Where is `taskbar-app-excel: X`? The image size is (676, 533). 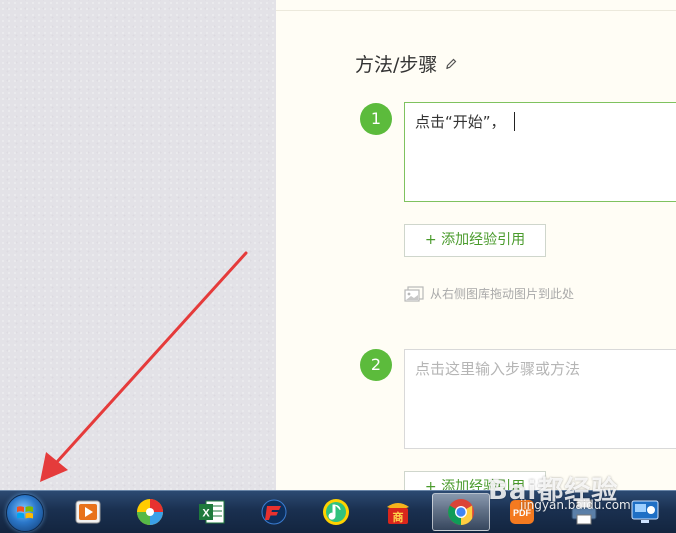 taskbar-app-excel: X is located at coordinates (212, 512).